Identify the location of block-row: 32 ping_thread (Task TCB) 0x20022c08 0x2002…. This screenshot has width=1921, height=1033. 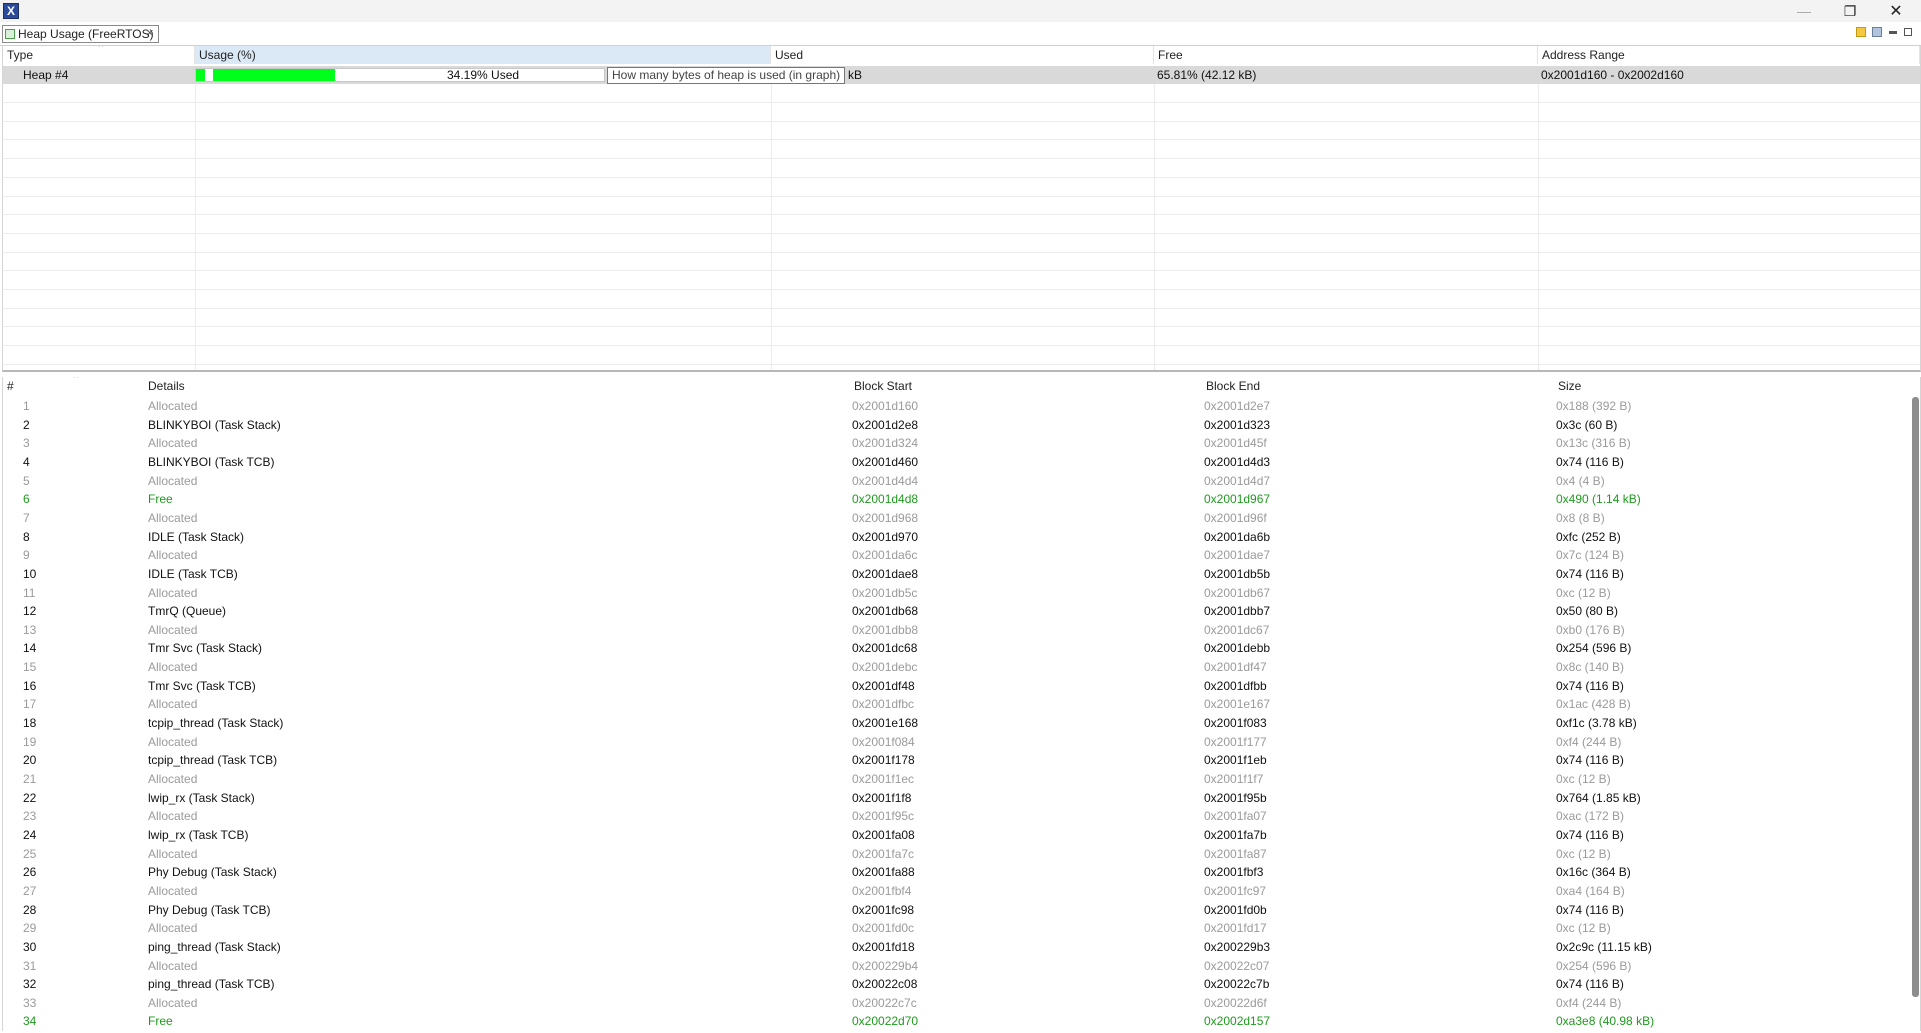
(953, 984).